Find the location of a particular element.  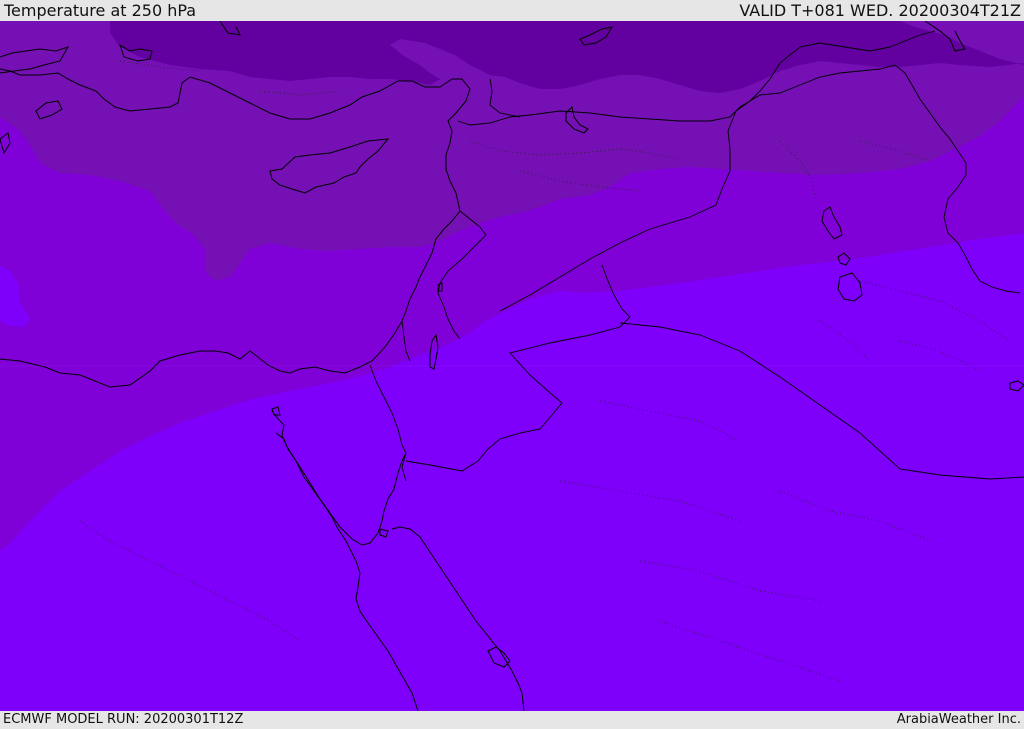

valid-time: VALID T+081 WED. 20200304T21Z is located at coordinates (880, 10).